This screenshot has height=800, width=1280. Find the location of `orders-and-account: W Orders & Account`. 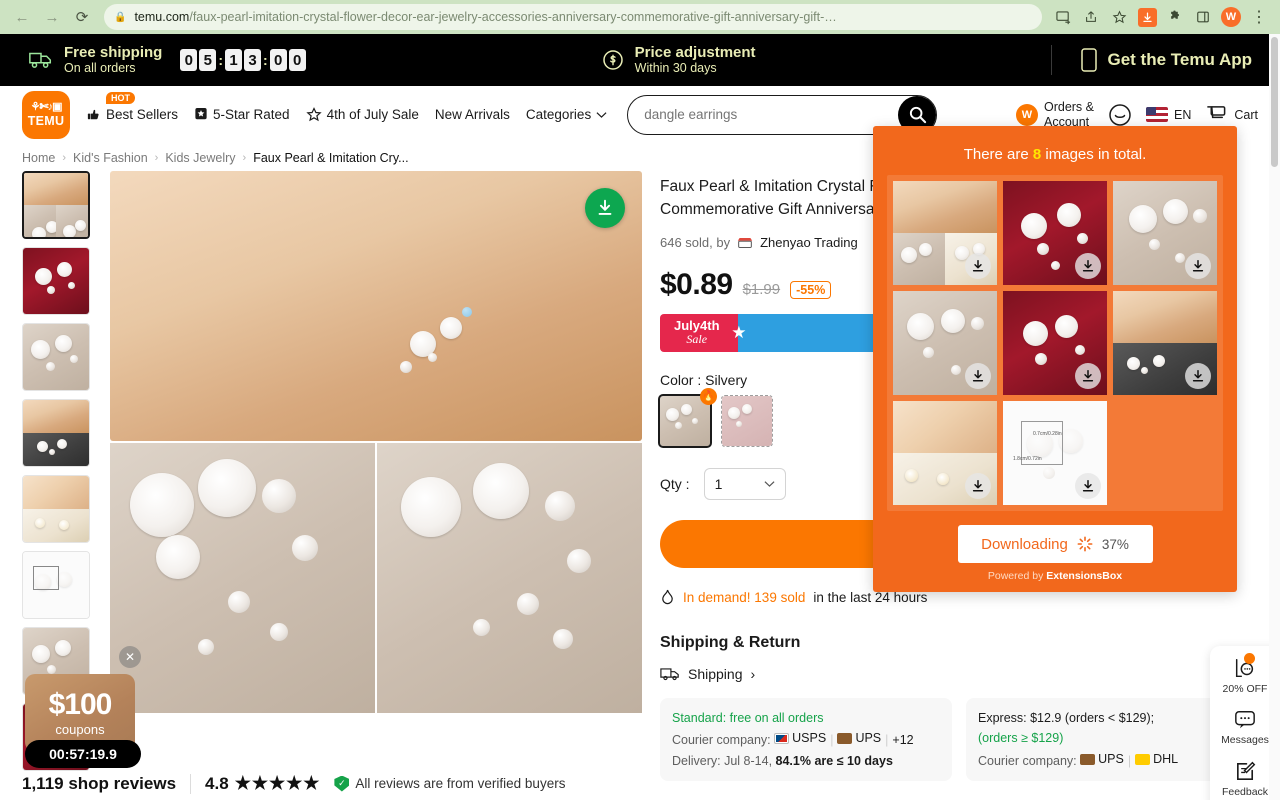

orders-and-account: W Orders & Account is located at coordinates (1054, 114).